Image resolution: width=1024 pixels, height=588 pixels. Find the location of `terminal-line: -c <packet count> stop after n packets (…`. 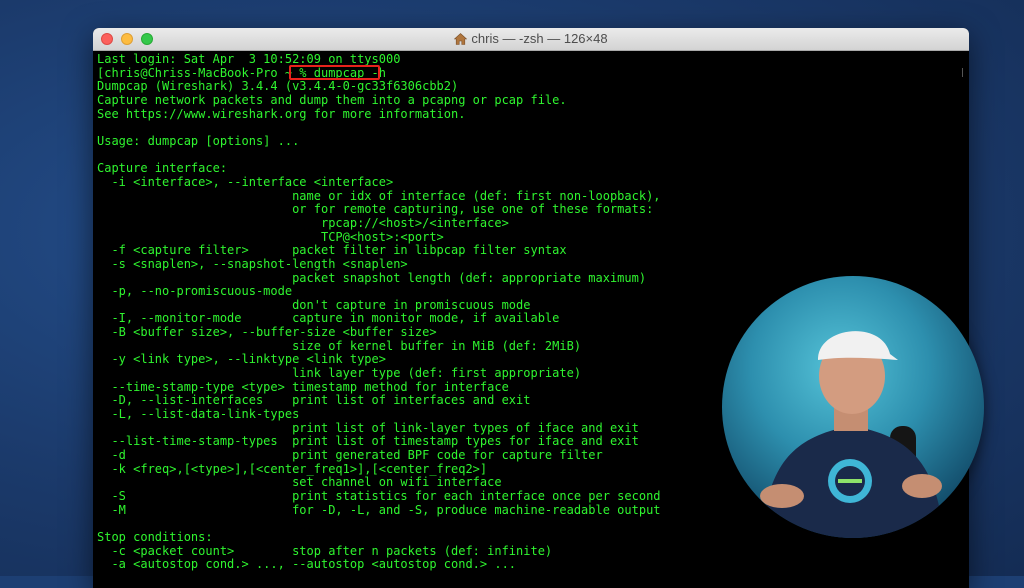

terminal-line: -c <packet count> stop after n packets (… is located at coordinates (325, 550).